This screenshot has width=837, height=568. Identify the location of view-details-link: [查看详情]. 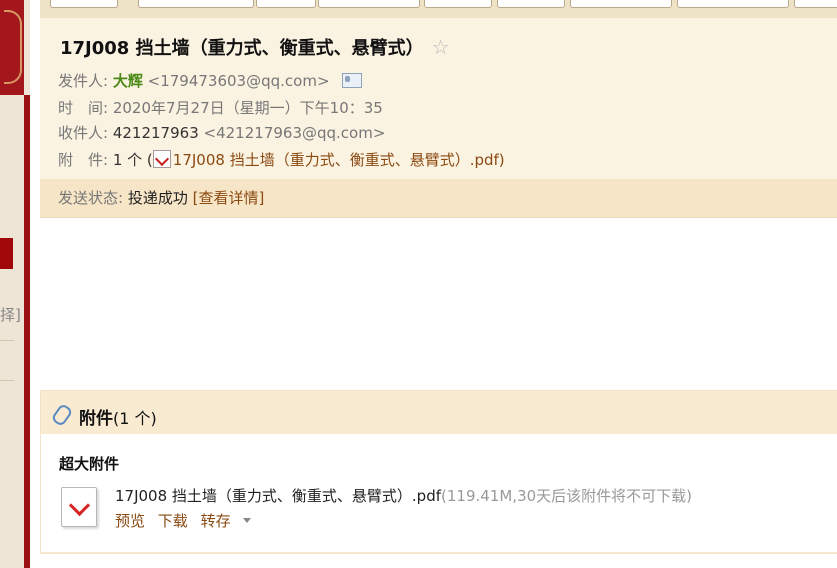
(229, 198).